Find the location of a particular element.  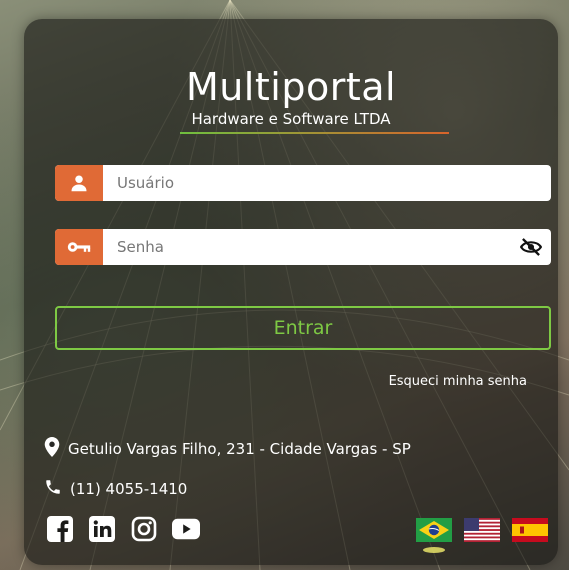

location-pin-icon is located at coordinates (52, 449).